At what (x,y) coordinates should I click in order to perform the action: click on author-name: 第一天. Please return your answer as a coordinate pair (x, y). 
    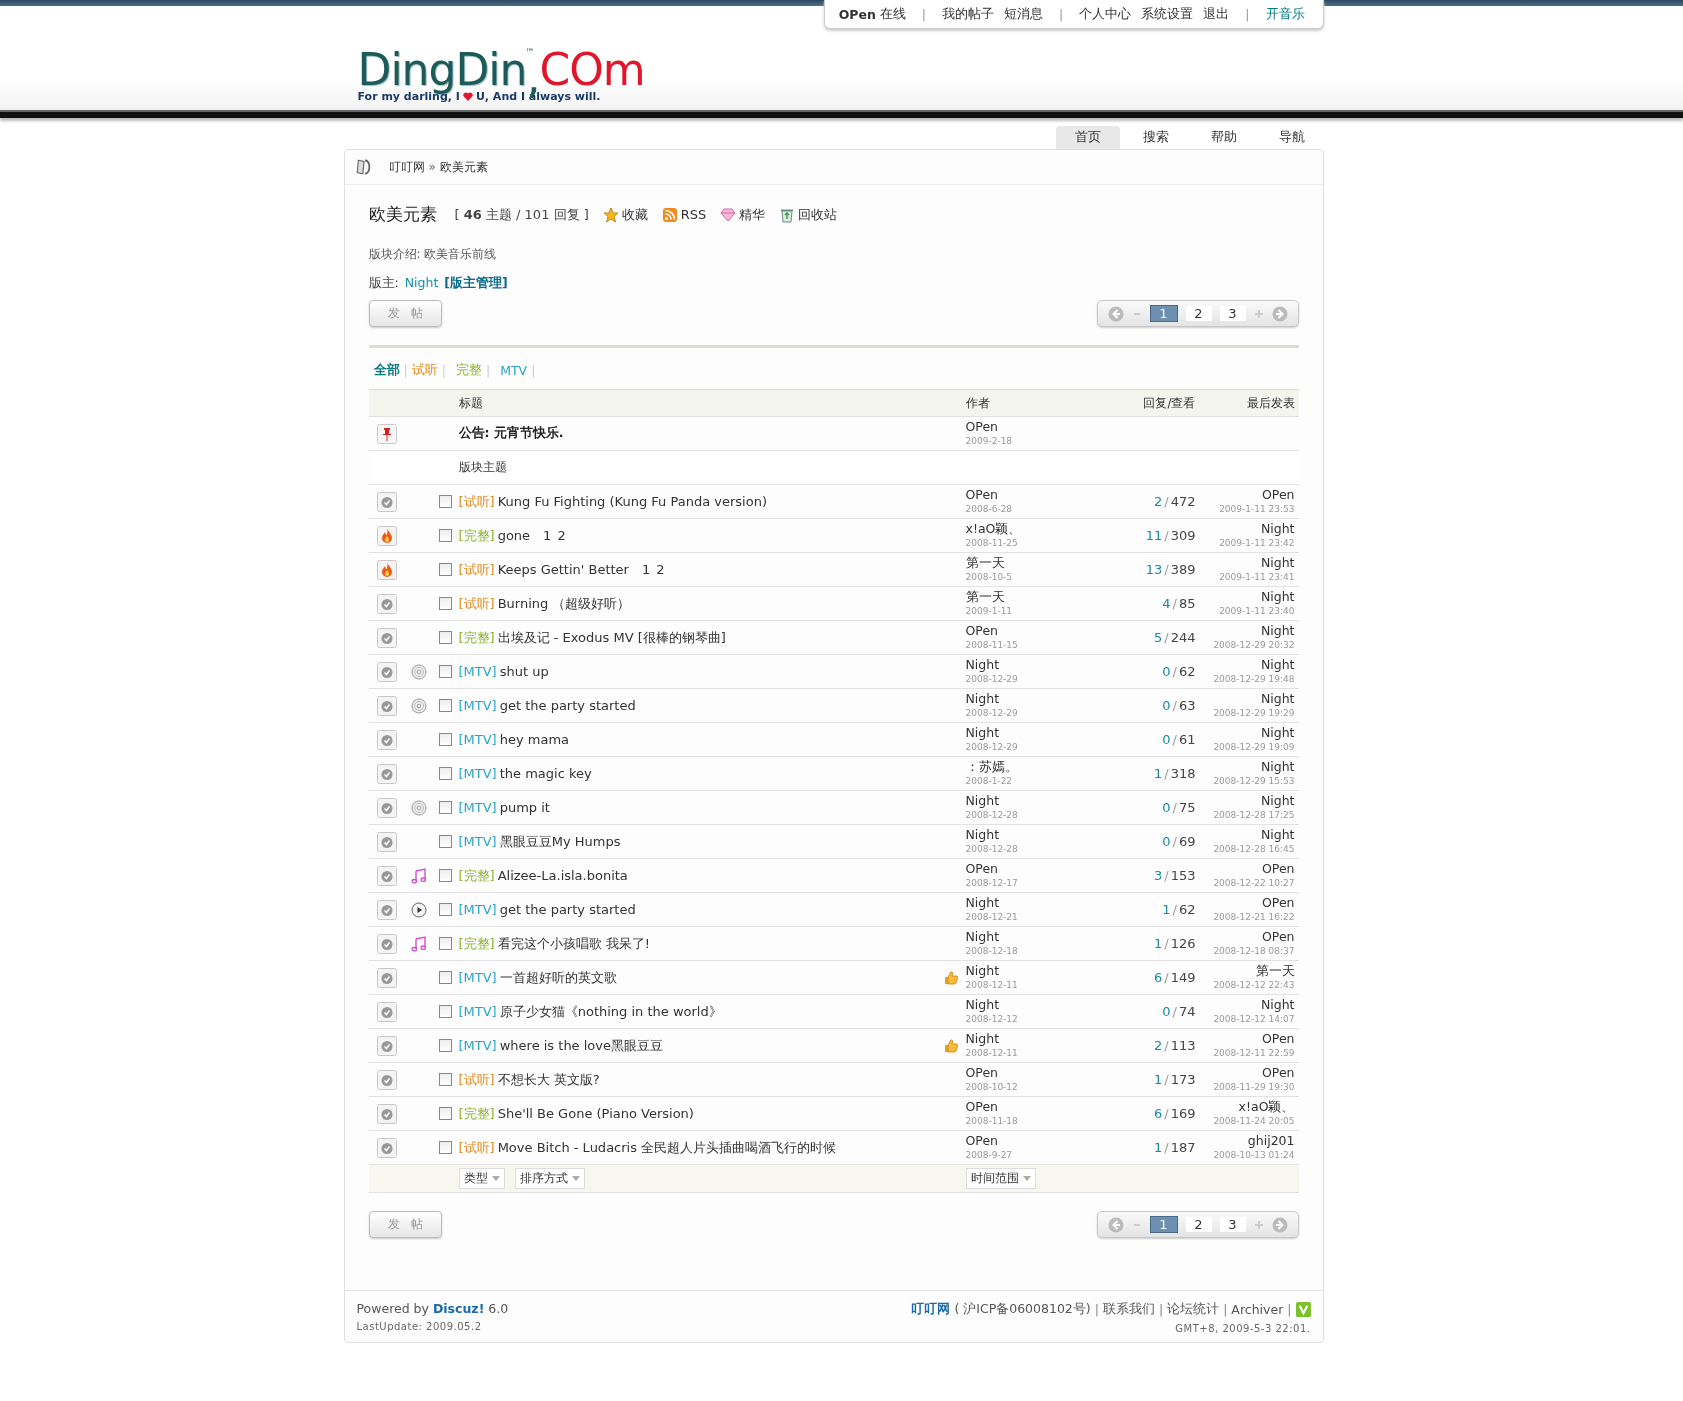
    Looking at the image, I should click on (1040, 562).